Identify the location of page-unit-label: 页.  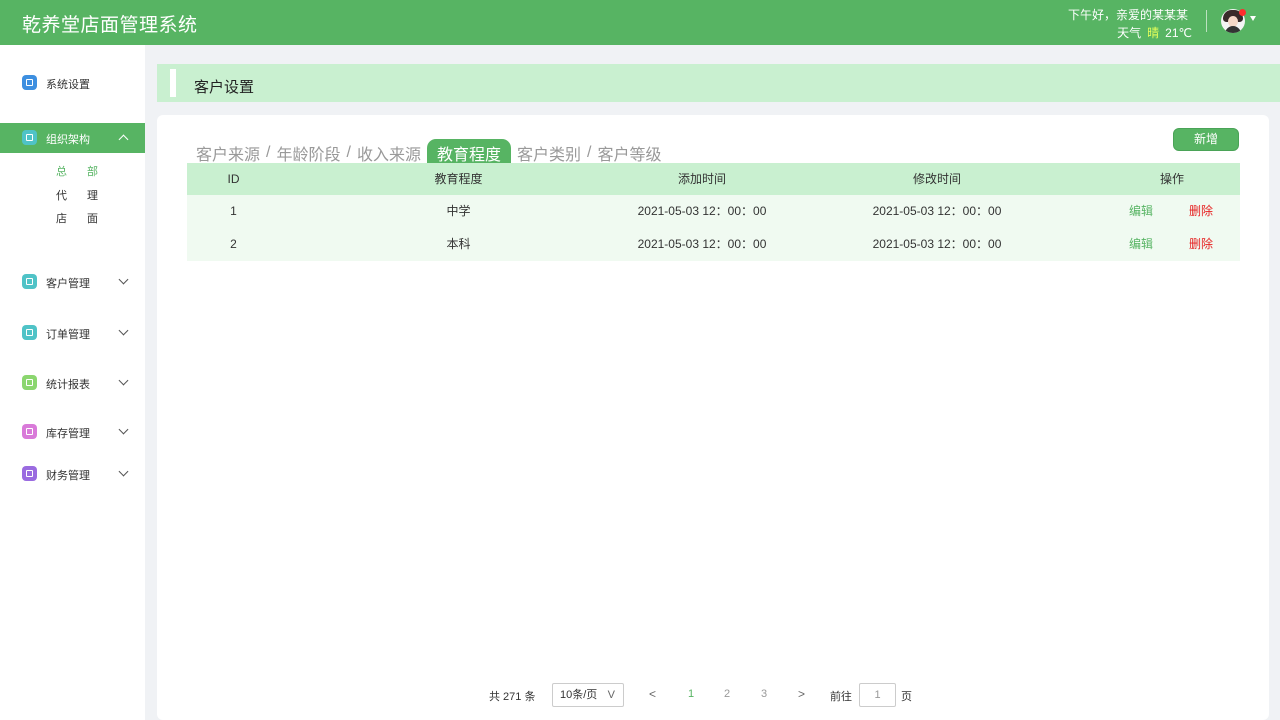
(906, 697).